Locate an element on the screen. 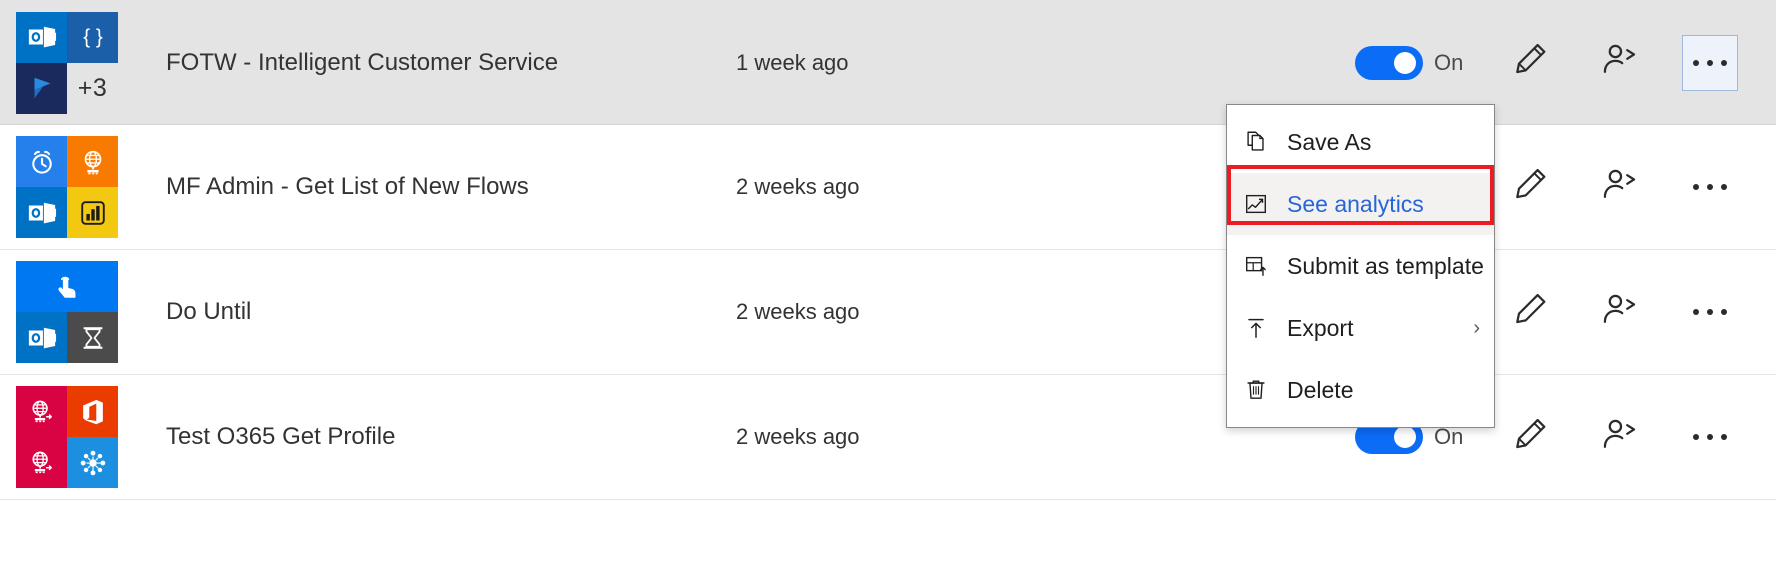 This screenshot has height=587, width=1776. rss-globe-icon is located at coordinates (92, 161).